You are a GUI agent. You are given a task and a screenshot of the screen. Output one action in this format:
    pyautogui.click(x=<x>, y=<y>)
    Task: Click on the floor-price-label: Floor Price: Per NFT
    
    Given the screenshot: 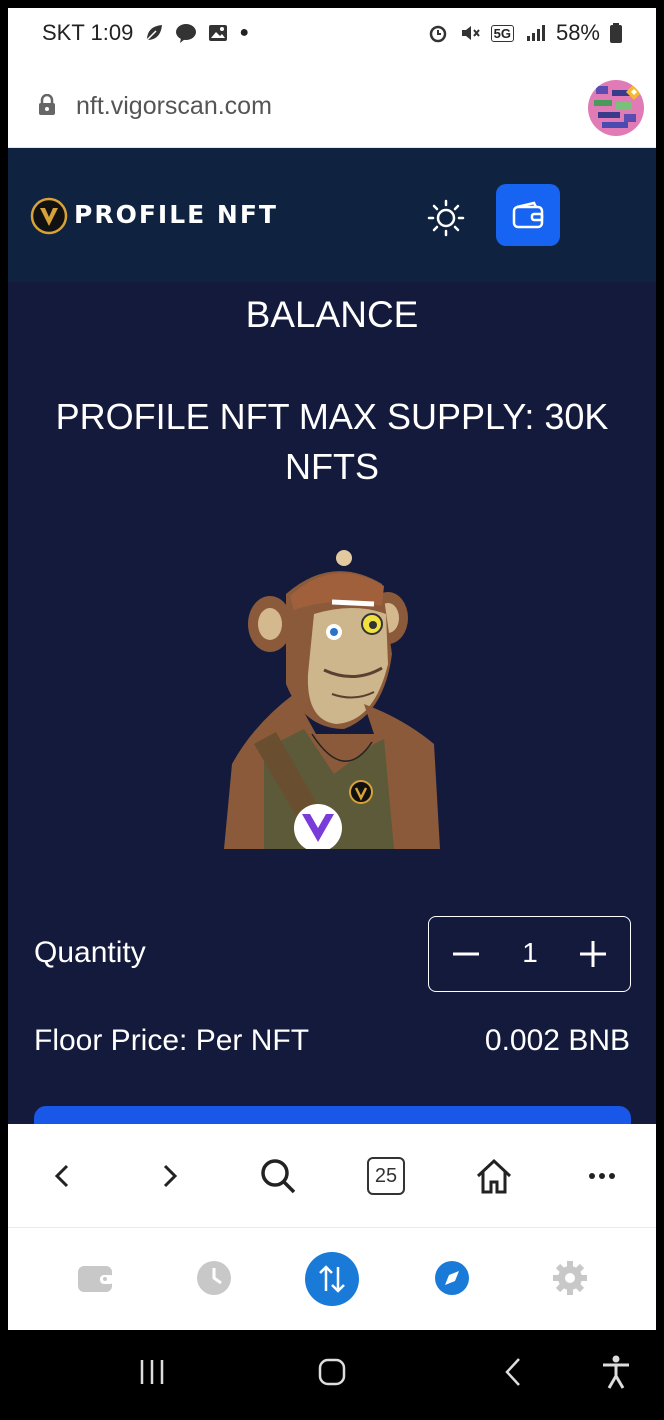 What is the action you would take?
    pyautogui.click(x=172, y=1040)
    